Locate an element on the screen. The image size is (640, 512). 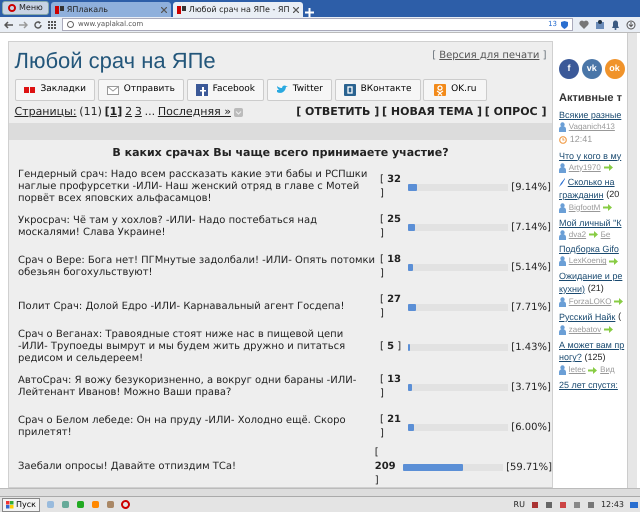
bird-icon is located at coordinates (282, 90).